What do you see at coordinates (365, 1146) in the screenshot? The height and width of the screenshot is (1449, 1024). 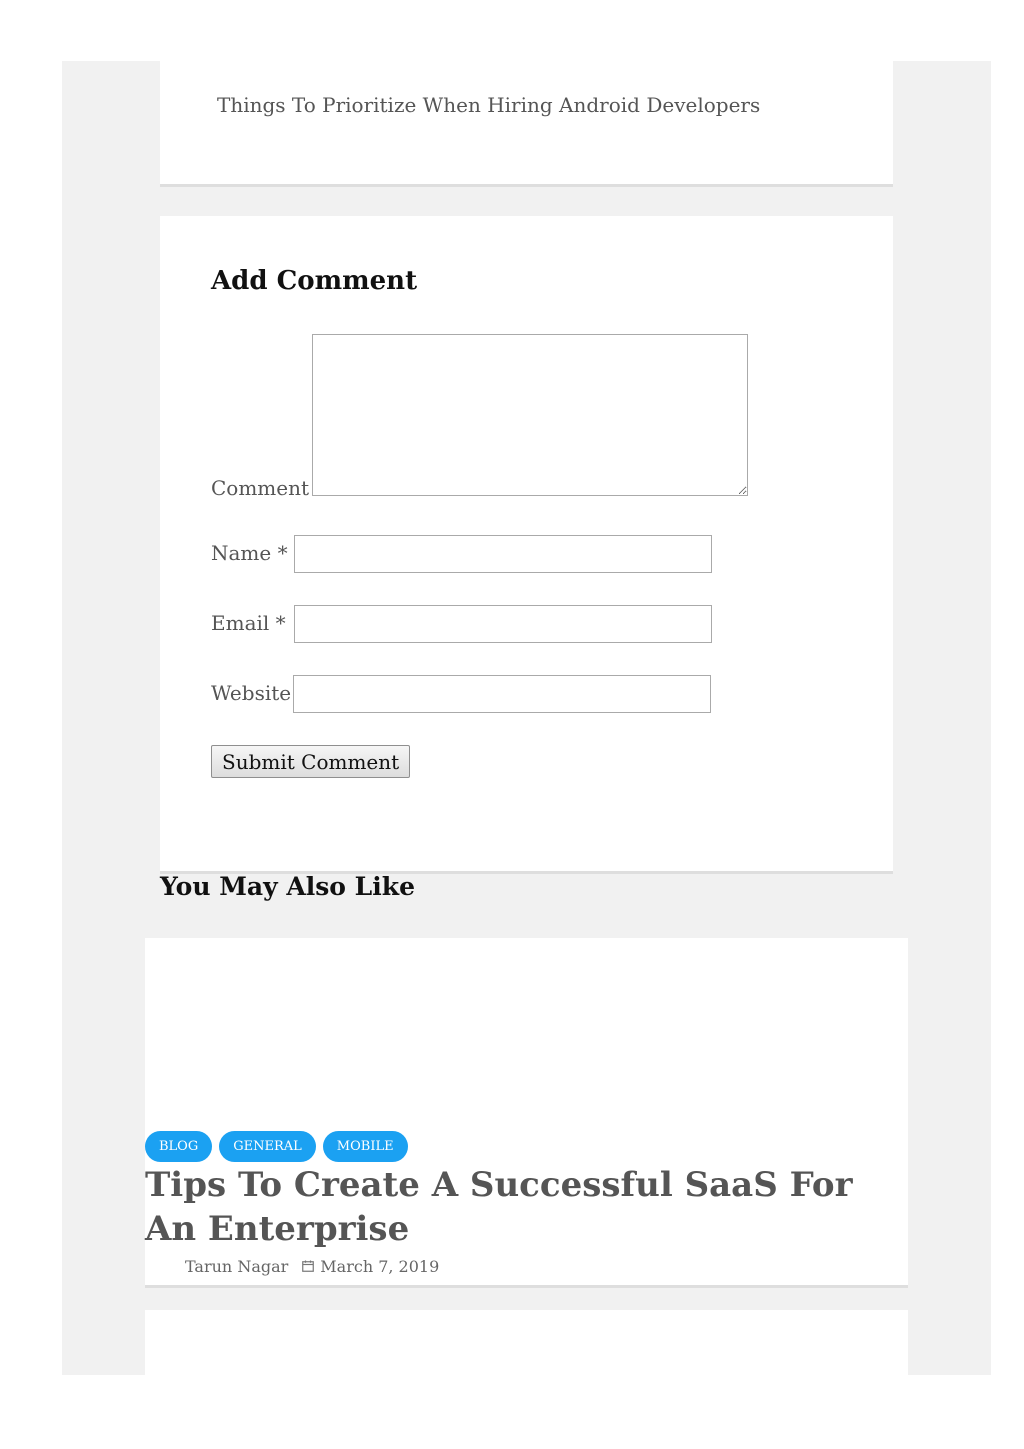 I see `tag-mobile: MOBILE` at bounding box center [365, 1146].